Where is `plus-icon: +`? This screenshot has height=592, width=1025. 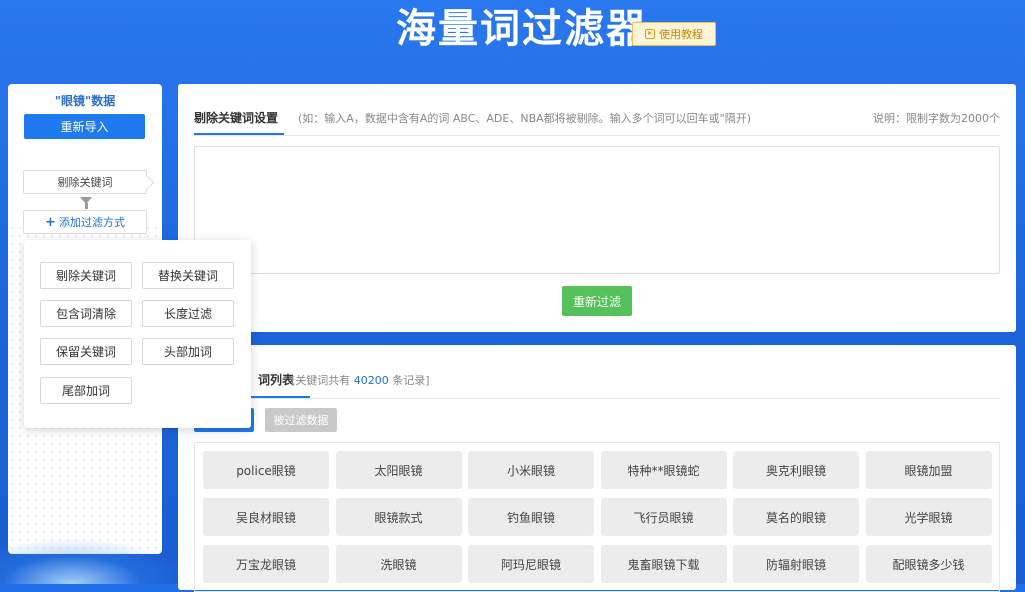 plus-icon: + is located at coordinates (50, 222).